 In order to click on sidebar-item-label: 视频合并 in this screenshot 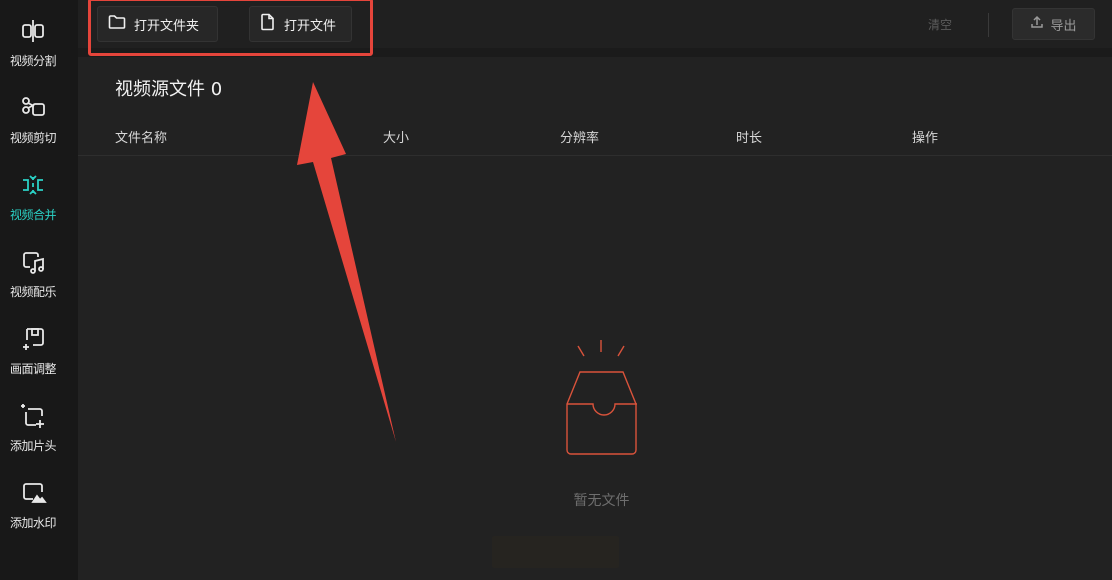, I will do `click(33, 215)`.